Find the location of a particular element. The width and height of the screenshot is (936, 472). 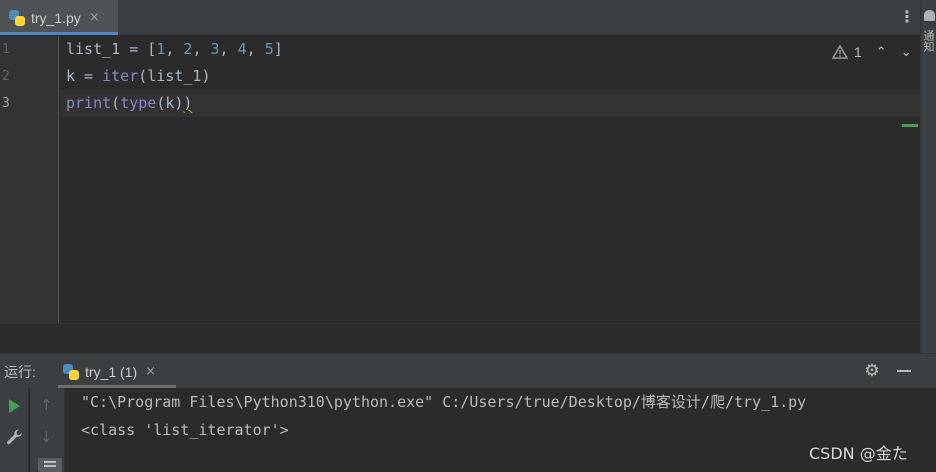

run-tab-label: try_1 (1) is located at coordinates (111, 371).